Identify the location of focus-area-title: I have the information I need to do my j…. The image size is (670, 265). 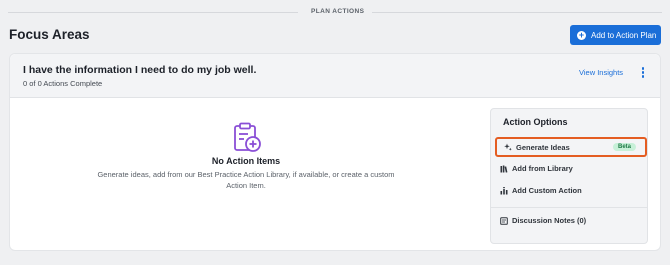
(140, 70).